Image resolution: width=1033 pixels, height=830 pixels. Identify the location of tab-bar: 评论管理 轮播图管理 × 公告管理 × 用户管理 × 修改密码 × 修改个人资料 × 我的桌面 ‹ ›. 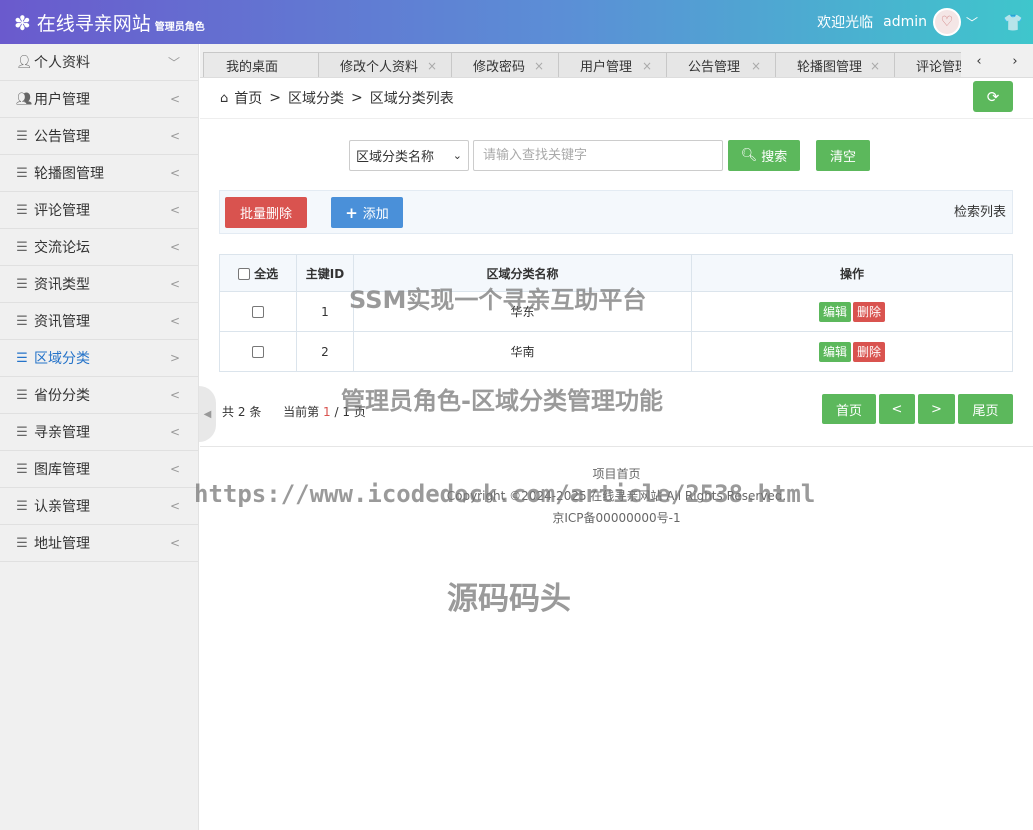
(616, 61).